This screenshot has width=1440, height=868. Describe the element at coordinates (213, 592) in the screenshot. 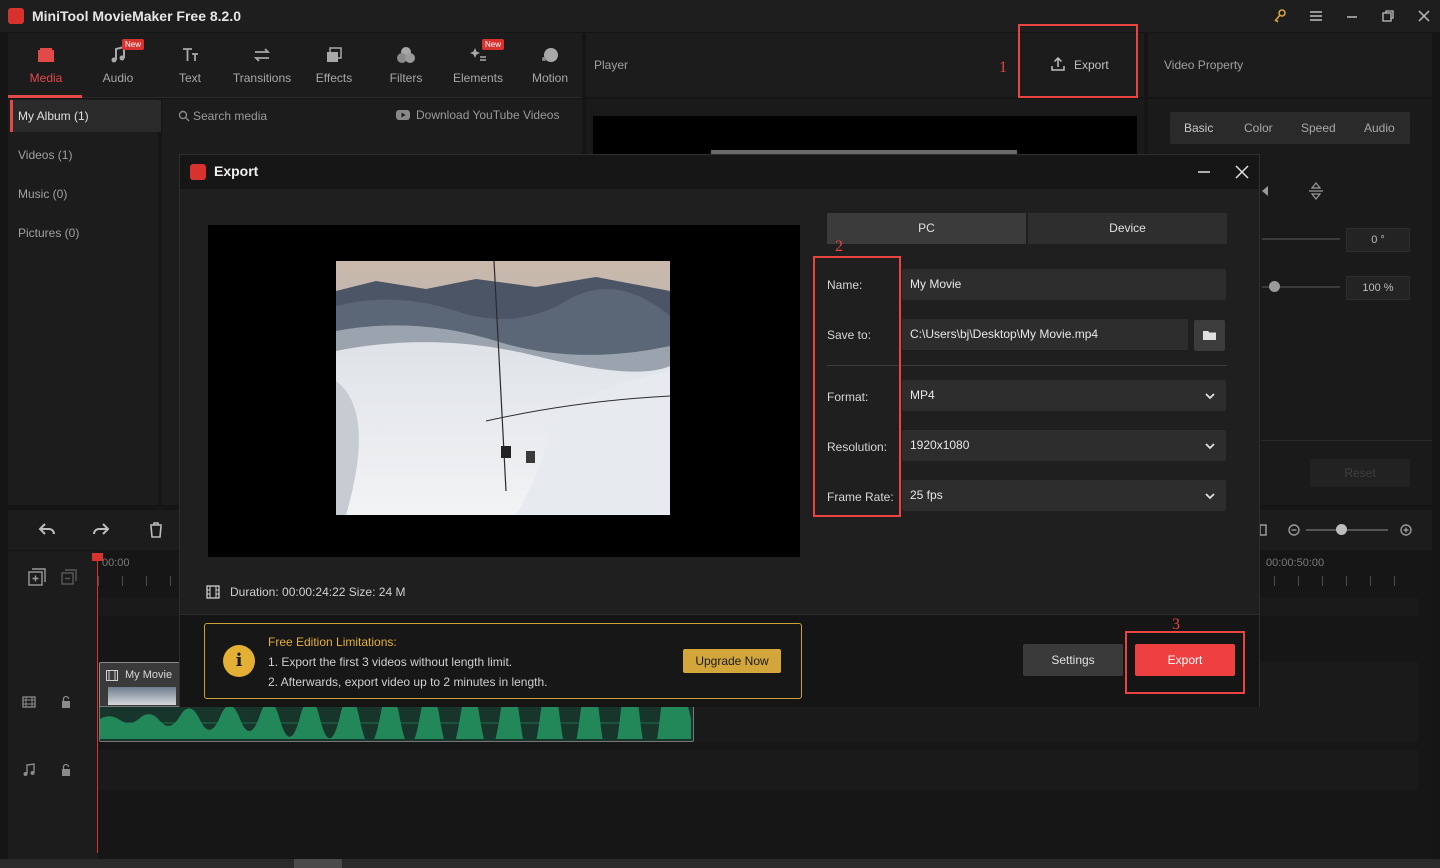

I see `film-strip-icon` at that location.